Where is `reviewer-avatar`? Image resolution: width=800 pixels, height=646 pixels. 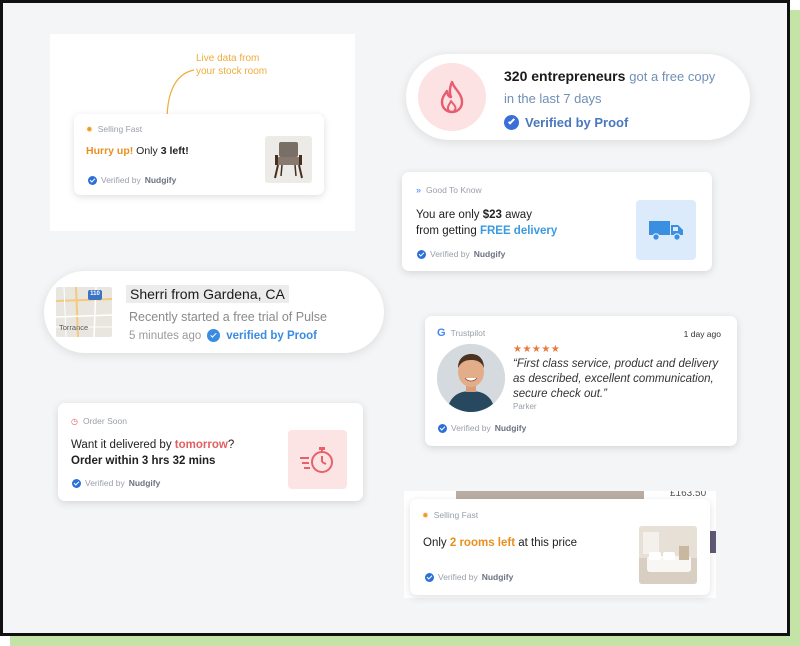
reviewer-avatar is located at coordinates (471, 378).